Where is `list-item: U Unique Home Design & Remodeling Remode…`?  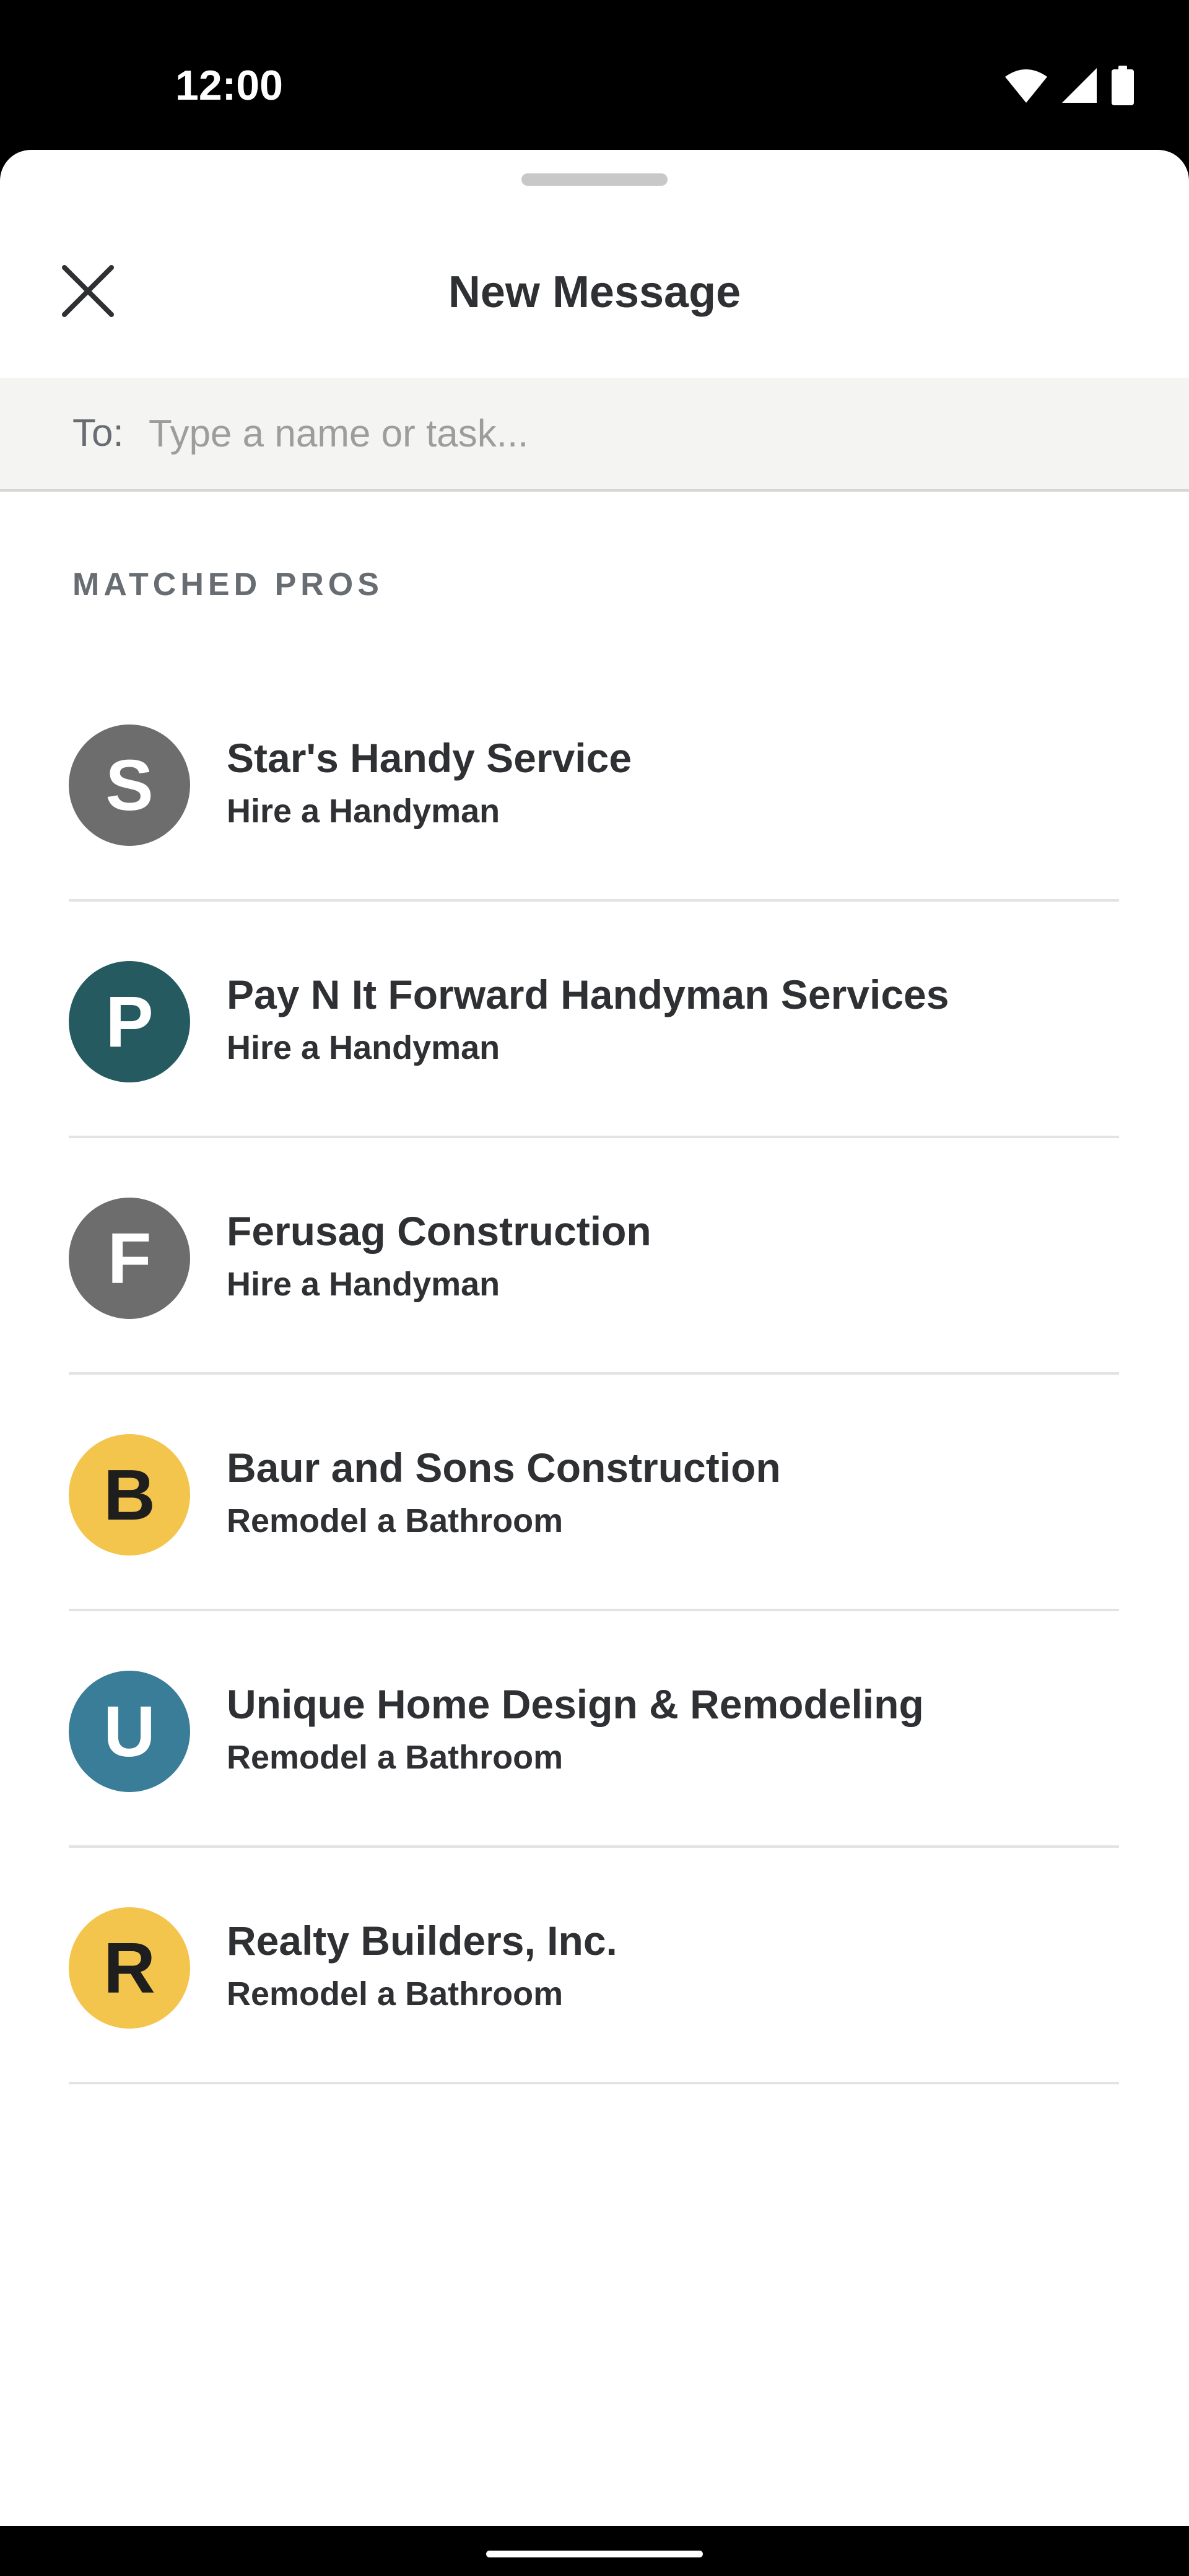 list-item: U Unique Home Design & Remodeling Remode… is located at coordinates (594, 1729).